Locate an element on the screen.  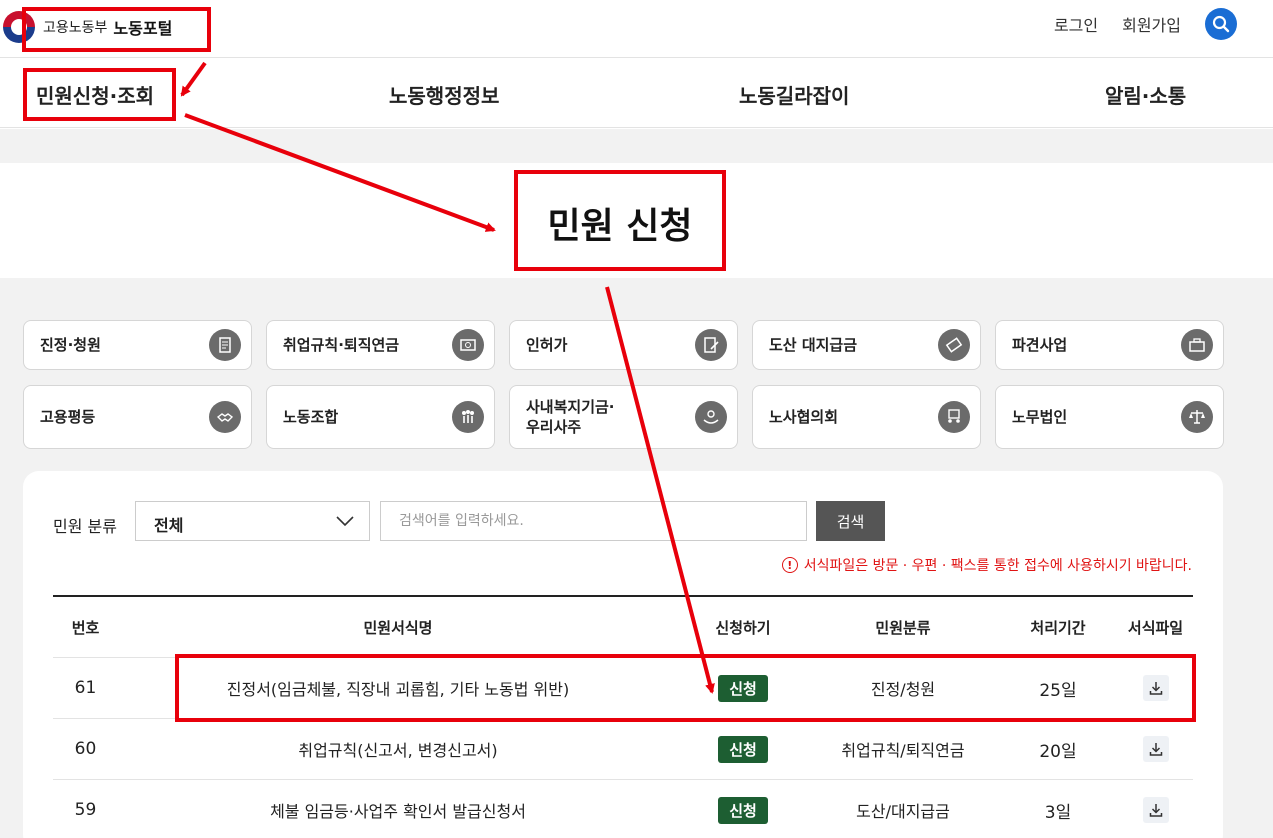
category-label: 취업규칙·퇴직연금 is located at coordinates (341, 345).